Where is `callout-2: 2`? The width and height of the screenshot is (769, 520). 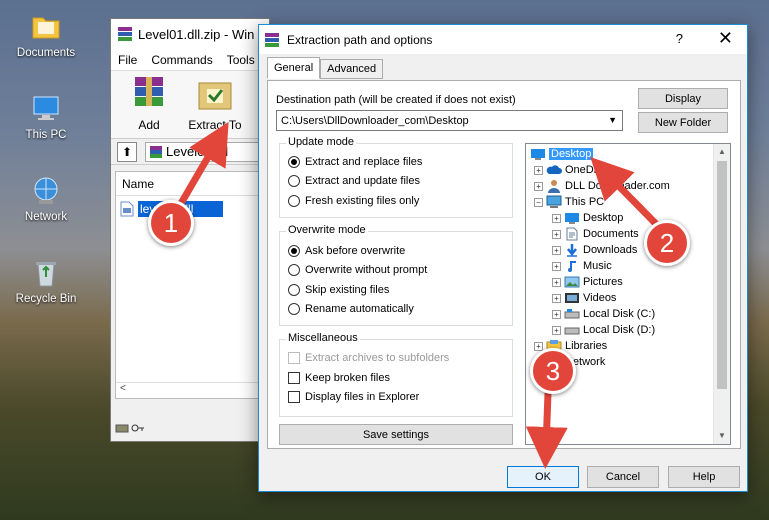 callout-2: 2 is located at coordinates (667, 243).